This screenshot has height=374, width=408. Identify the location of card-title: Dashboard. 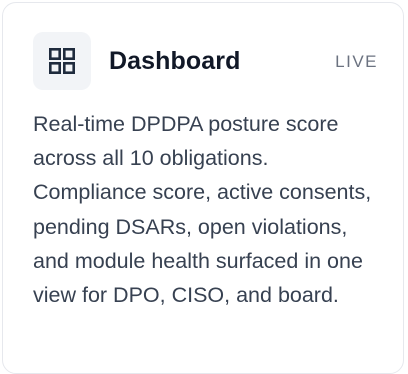
(175, 61).